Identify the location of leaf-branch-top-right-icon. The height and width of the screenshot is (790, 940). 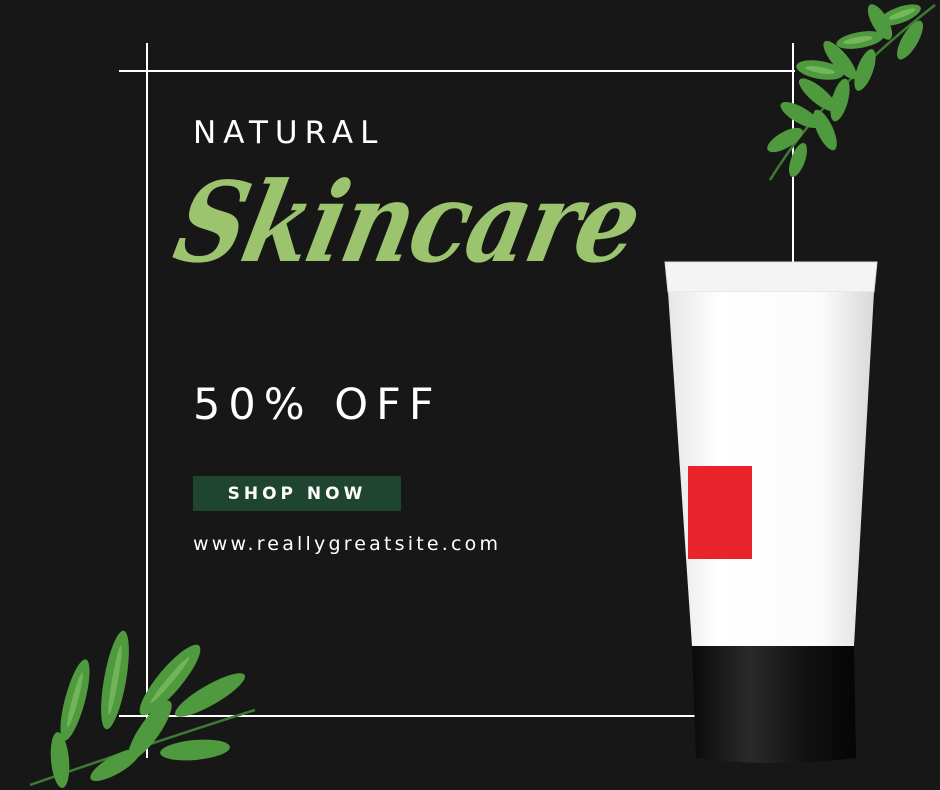
(851, 92).